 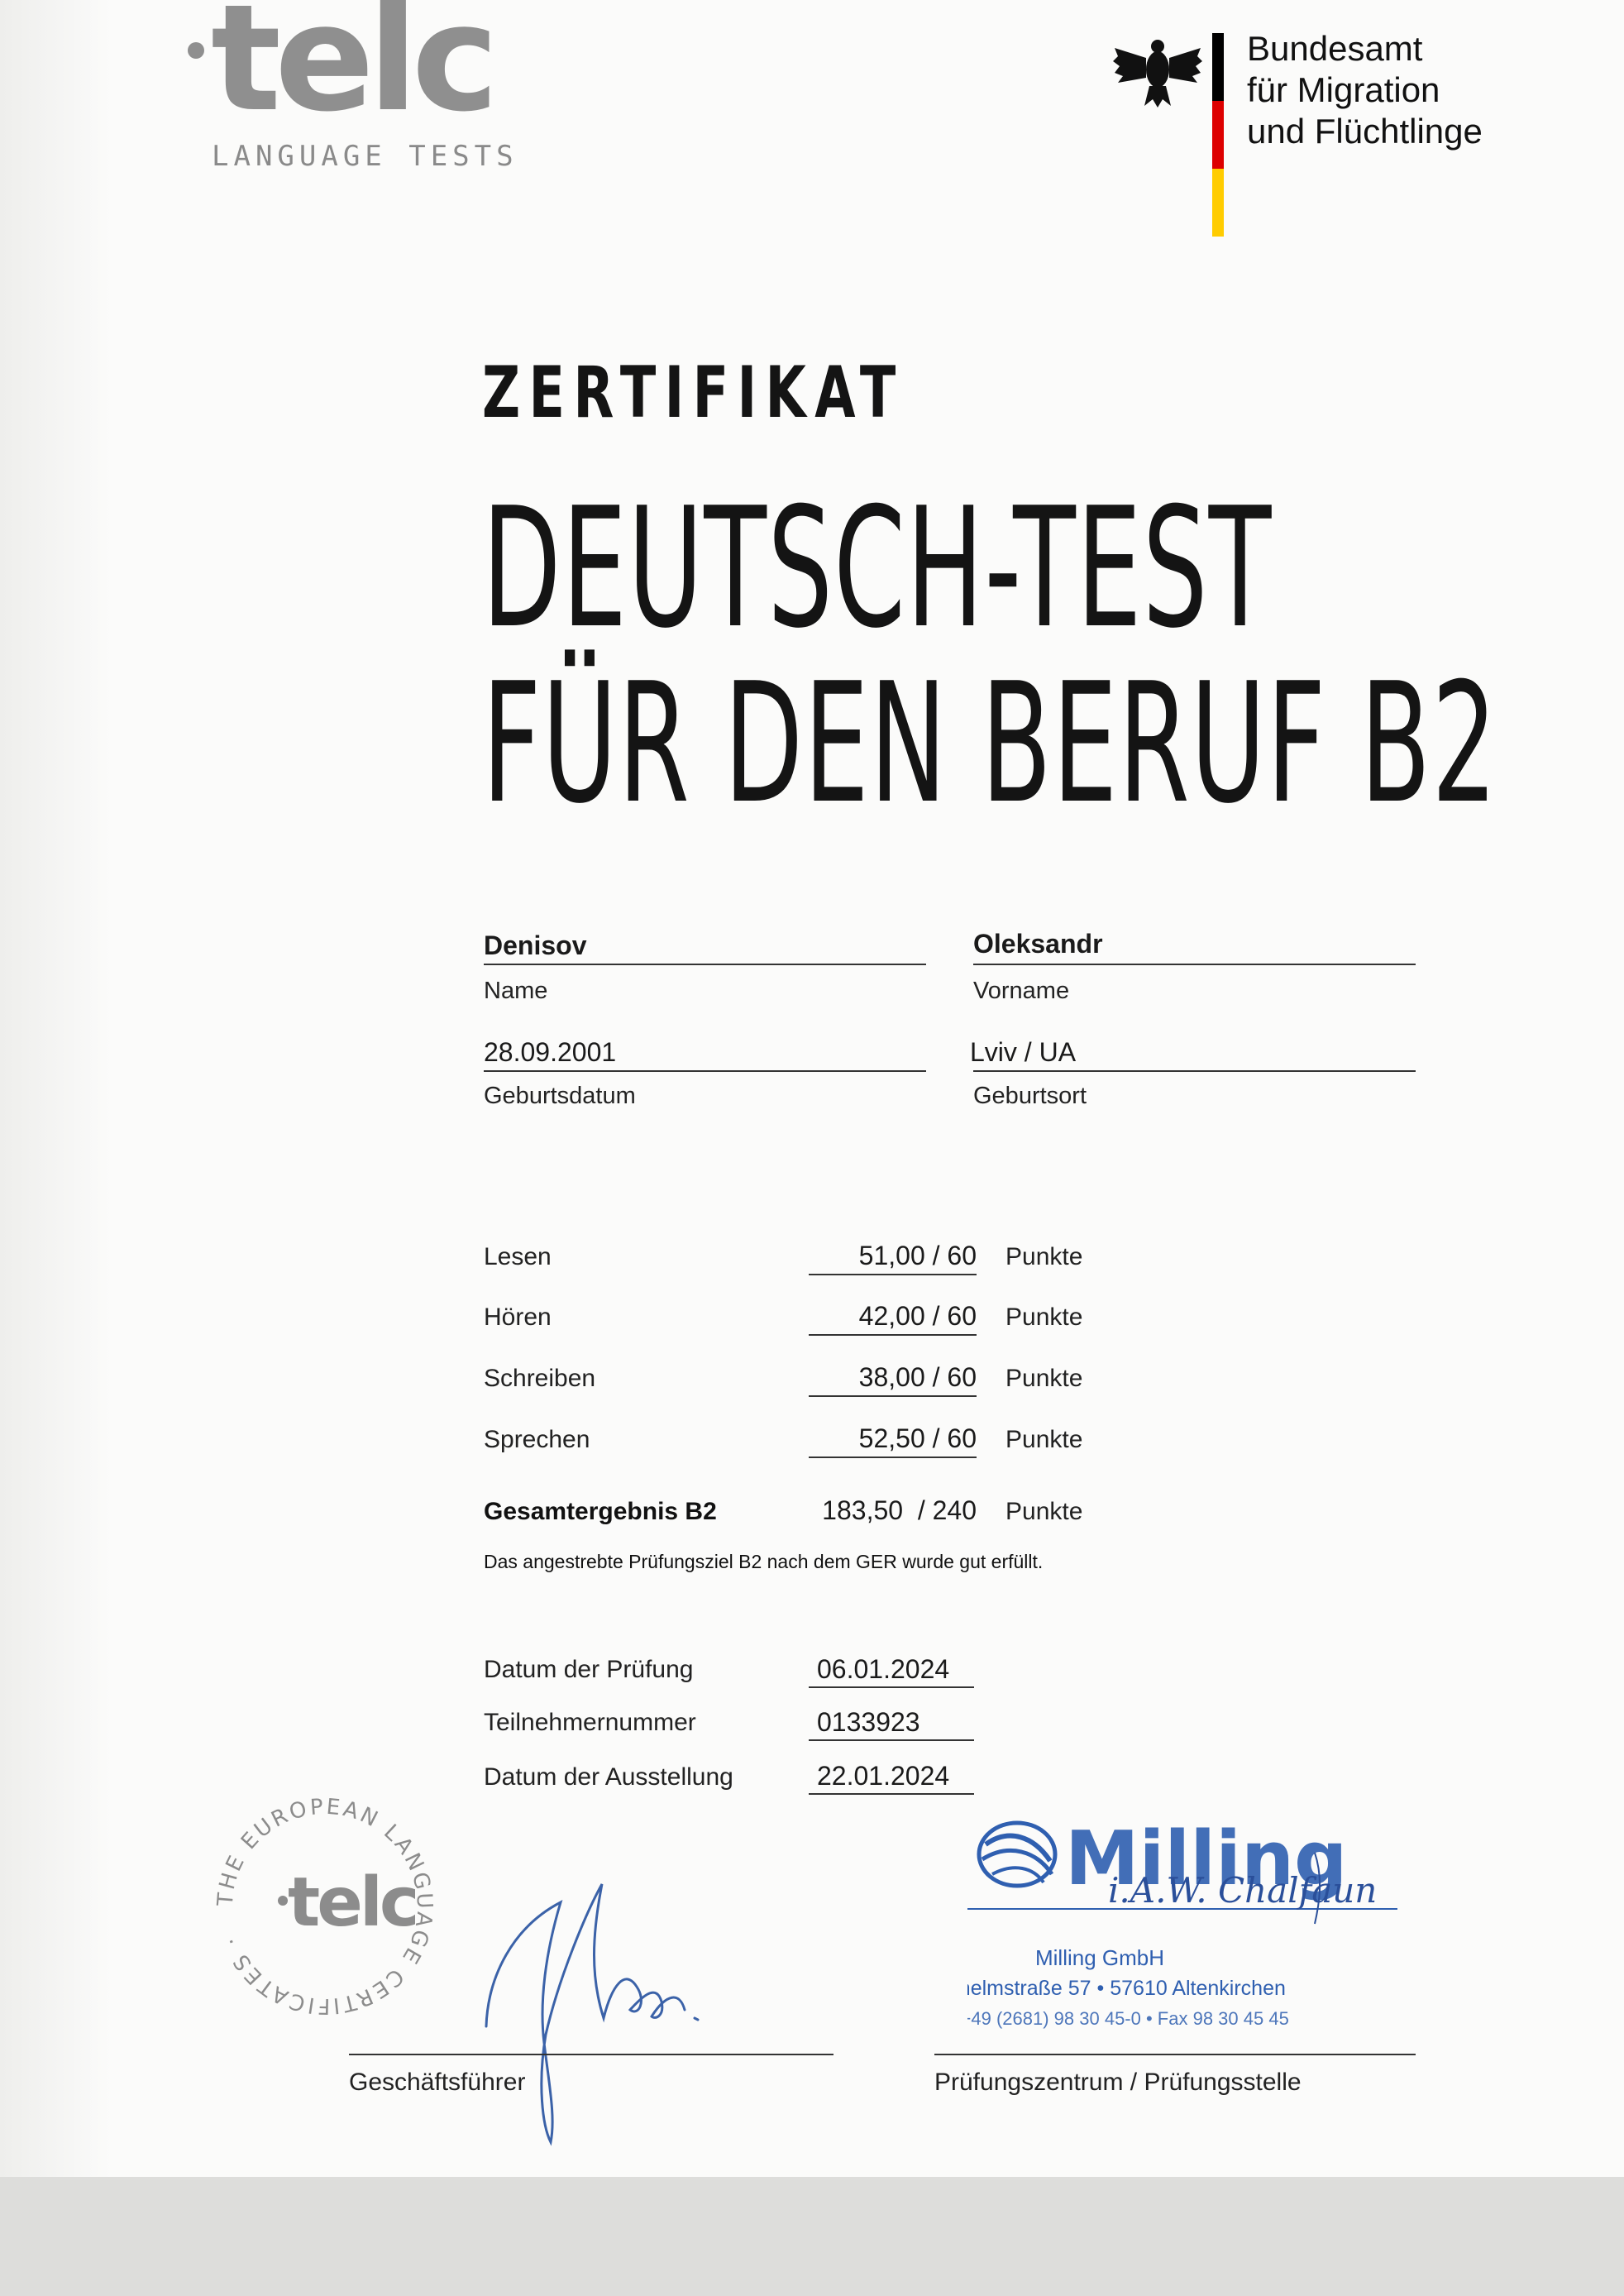 I want to click on milling-company: Milling GmbH, so click(x=1099, y=1958).